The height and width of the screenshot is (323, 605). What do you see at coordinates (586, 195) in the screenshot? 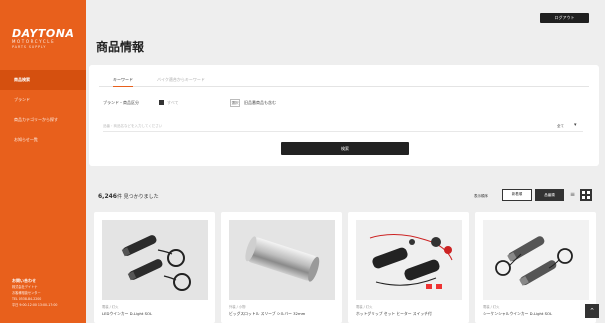
I see `grid-icon` at bounding box center [586, 195].